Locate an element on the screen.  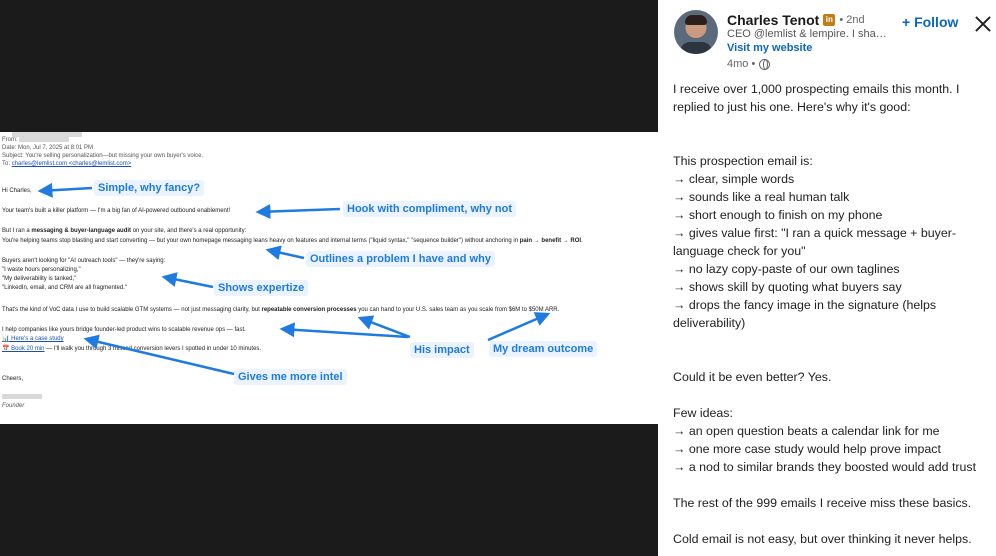
avatar is located at coordinates (696, 32).